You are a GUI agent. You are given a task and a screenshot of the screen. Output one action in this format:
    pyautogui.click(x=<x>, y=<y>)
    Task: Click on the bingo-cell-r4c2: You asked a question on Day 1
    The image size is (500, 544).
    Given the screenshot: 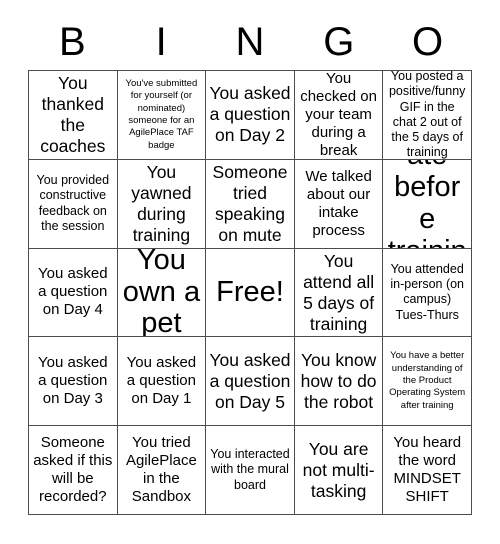 What is the action you would take?
    pyautogui.click(x=162, y=382)
    